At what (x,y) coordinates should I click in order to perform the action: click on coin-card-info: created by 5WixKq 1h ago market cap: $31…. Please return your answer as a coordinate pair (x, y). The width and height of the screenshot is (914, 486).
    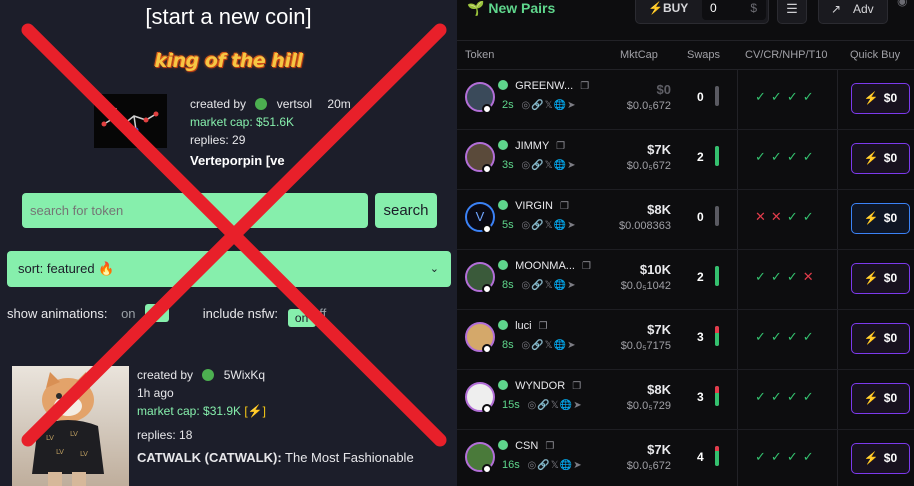
    Looking at the image, I should click on (275, 416).